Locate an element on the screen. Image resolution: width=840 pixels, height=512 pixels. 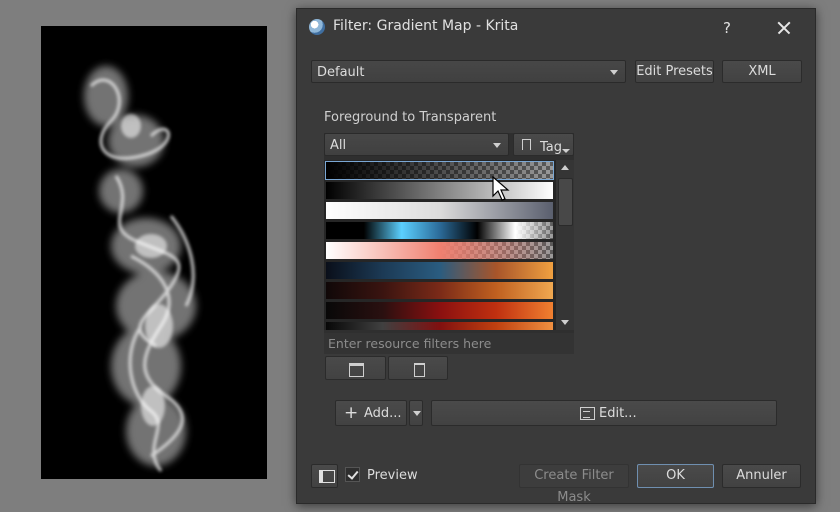
delete-resource-button is located at coordinates (418, 368).